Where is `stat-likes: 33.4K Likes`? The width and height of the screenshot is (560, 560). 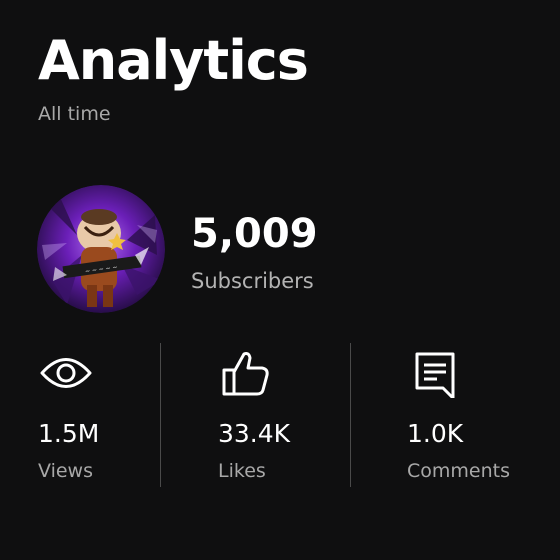 stat-likes: 33.4K Likes is located at coordinates (293, 415).